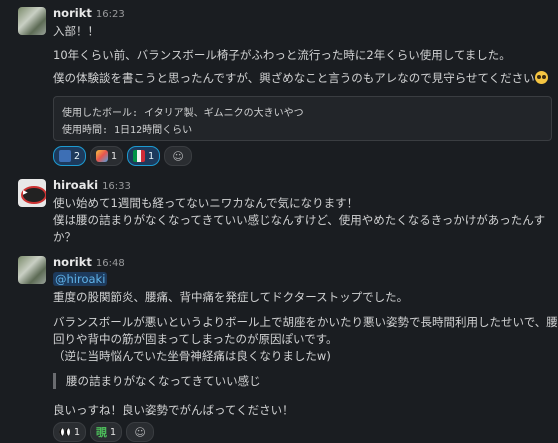 The width and height of the screenshot is (558, 443). What do you see at coordinates (157, 381) in the screenshot?
I see `block-quote: 腰の詰まりがなくなってきていい感じ` at bounding box center [157, 381].